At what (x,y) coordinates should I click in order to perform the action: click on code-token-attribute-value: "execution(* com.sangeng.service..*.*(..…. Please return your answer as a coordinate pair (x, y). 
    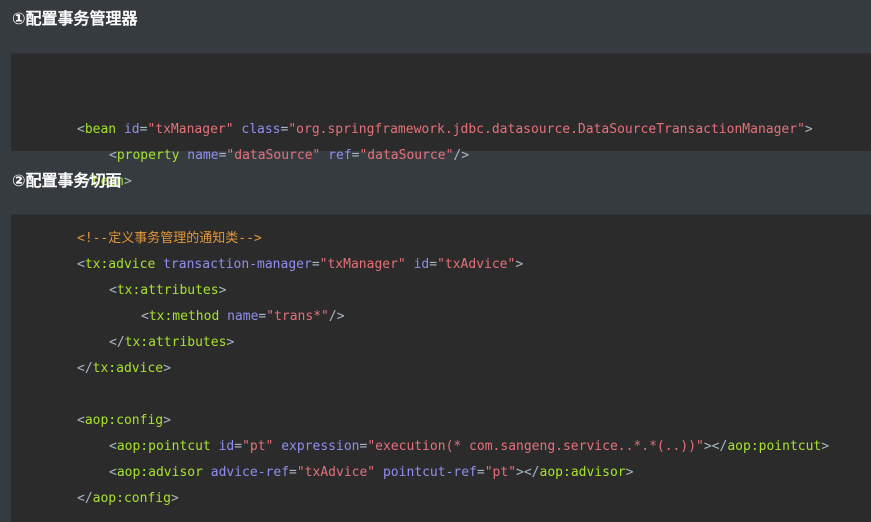
    Looking at the image, I should click on (535, 446).